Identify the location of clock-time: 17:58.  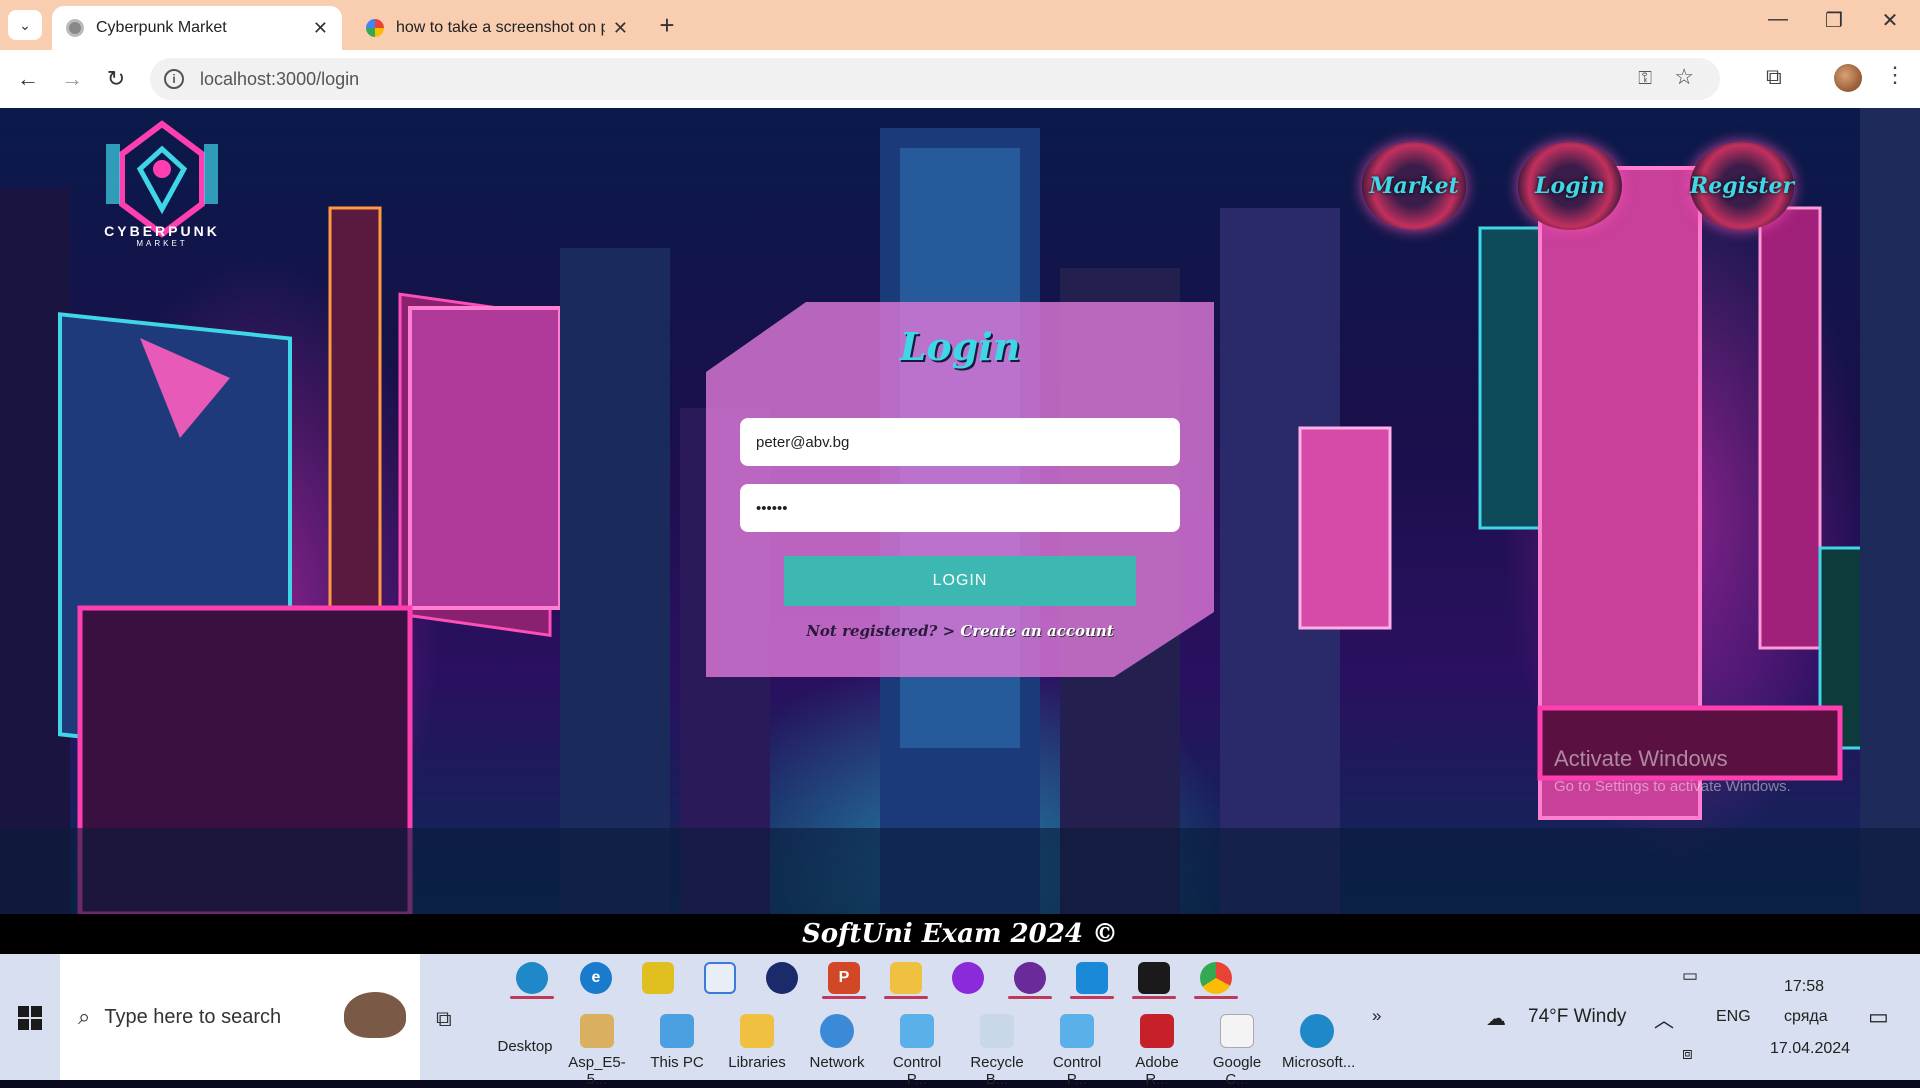
(1804, 987).